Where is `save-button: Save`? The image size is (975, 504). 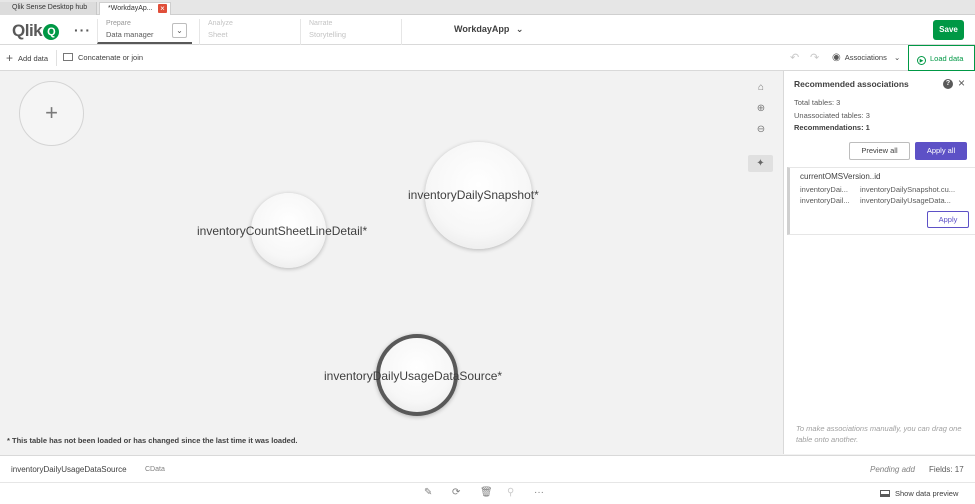
save-button: Save is located at coordinates (948, 30).